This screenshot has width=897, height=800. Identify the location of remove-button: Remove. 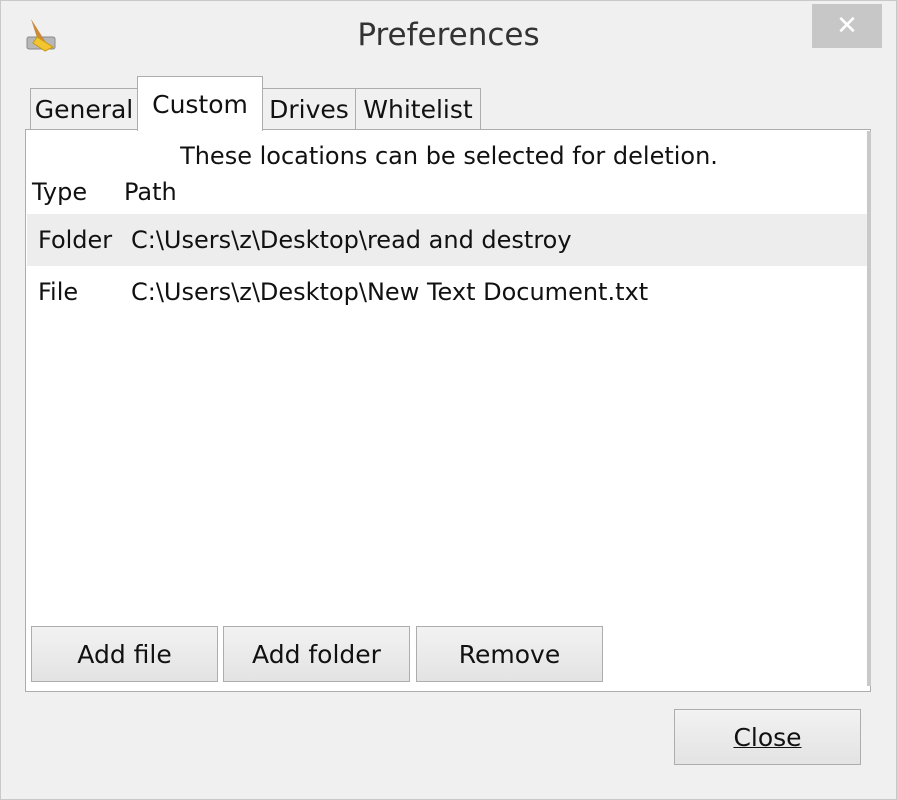
(509, 654).